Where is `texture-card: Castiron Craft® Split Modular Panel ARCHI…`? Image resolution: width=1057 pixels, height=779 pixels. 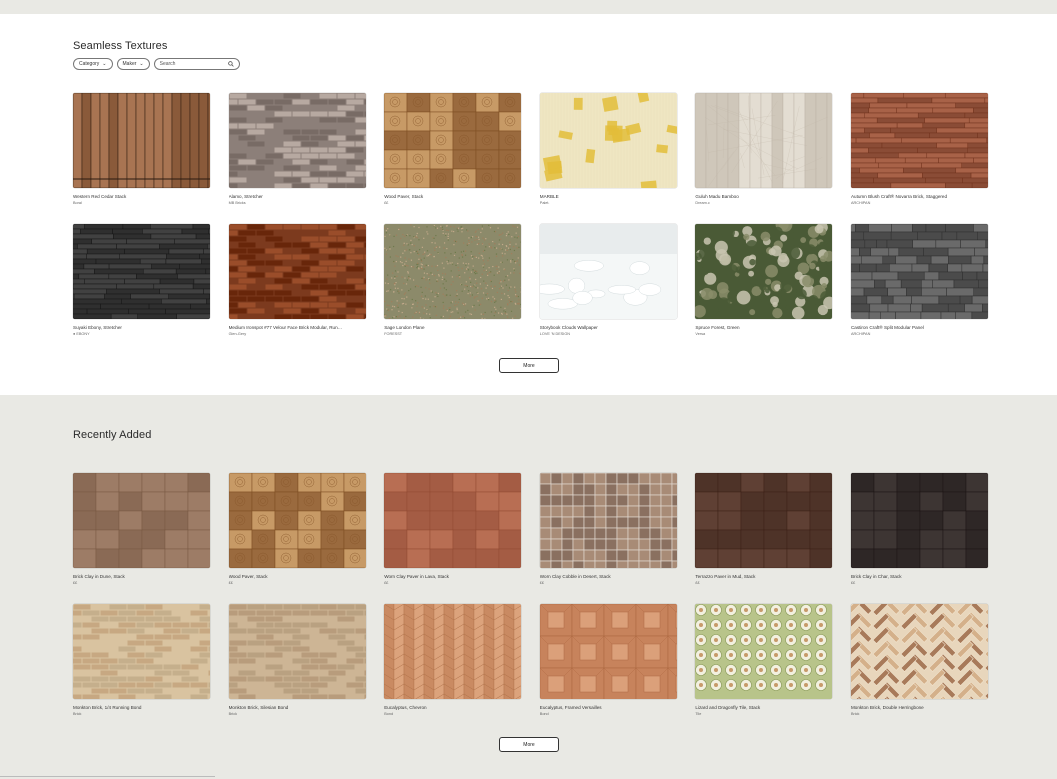 texture-card: Castiron Craft® Split Modular Panel ARCHI… is located at coordinates (919, 289).